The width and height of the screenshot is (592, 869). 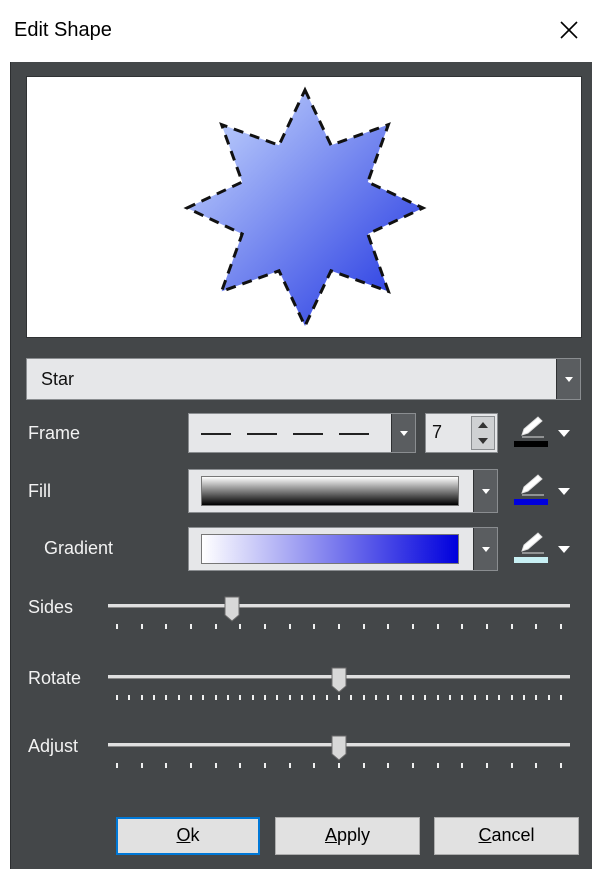 What do you see at coordinates (330, 491) in the screenshot?
I see `fill-gradient-preview` at bounding box center [330, 491].